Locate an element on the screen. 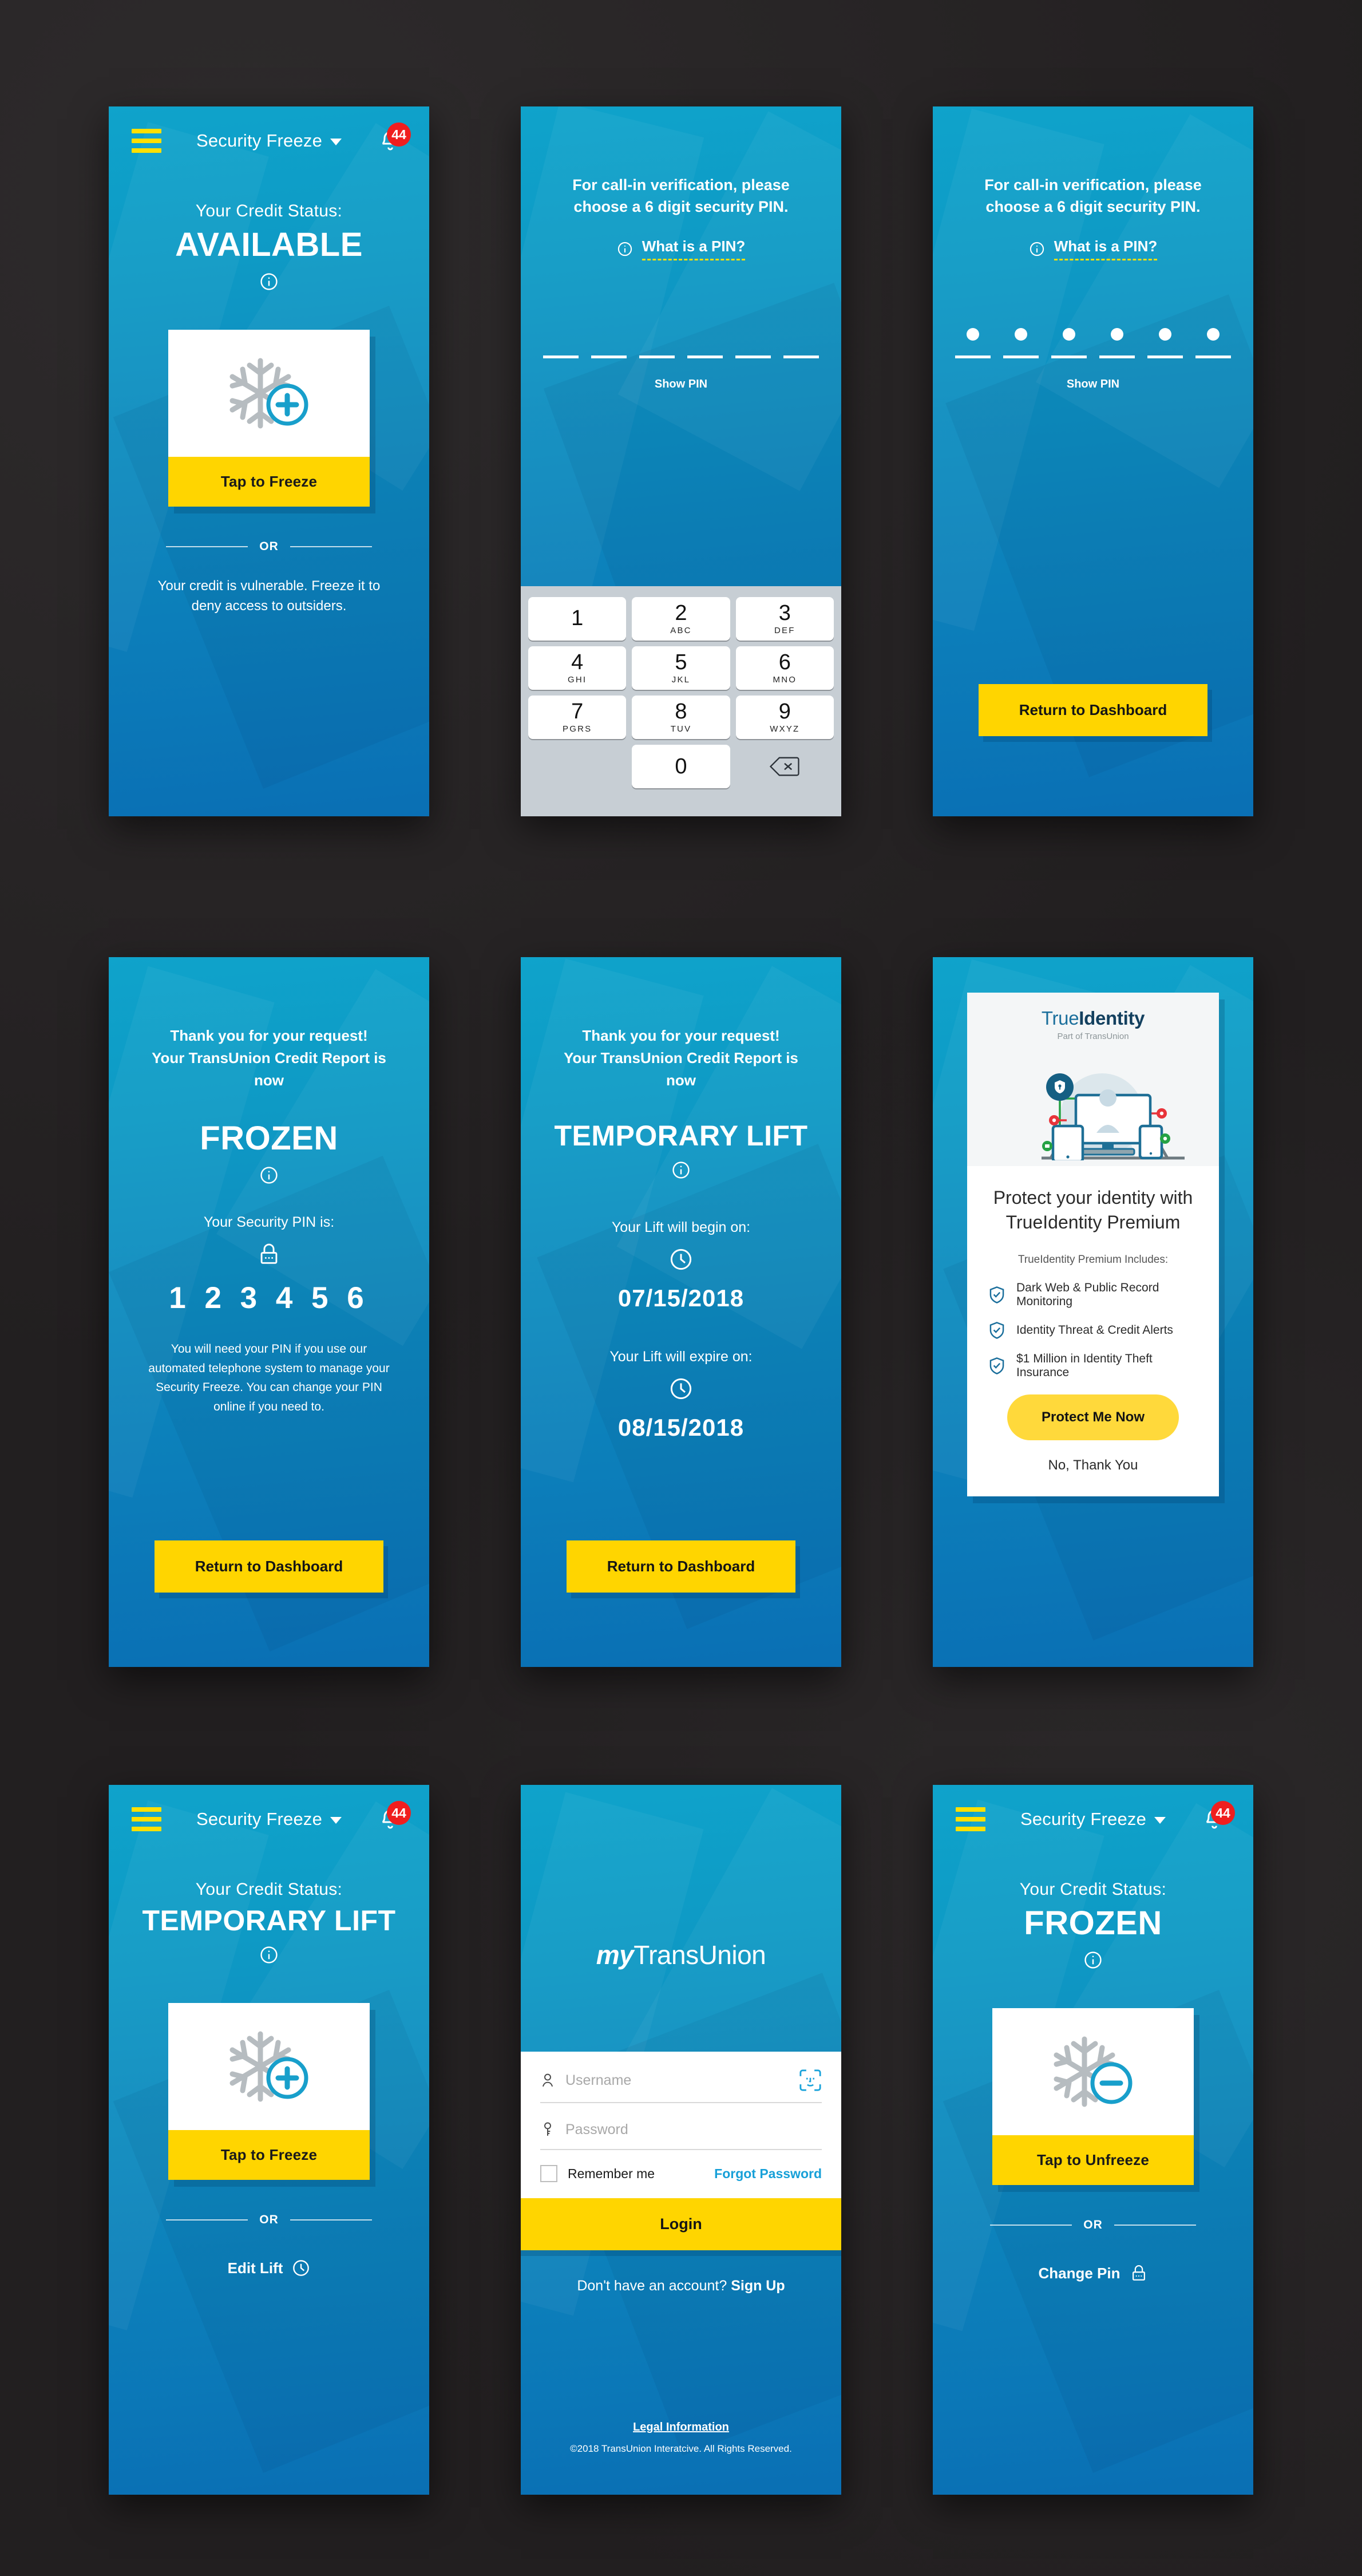 This screenshot has width=1362, height=2576. key-4: 4 GHI is located at coordinates (577, 668).